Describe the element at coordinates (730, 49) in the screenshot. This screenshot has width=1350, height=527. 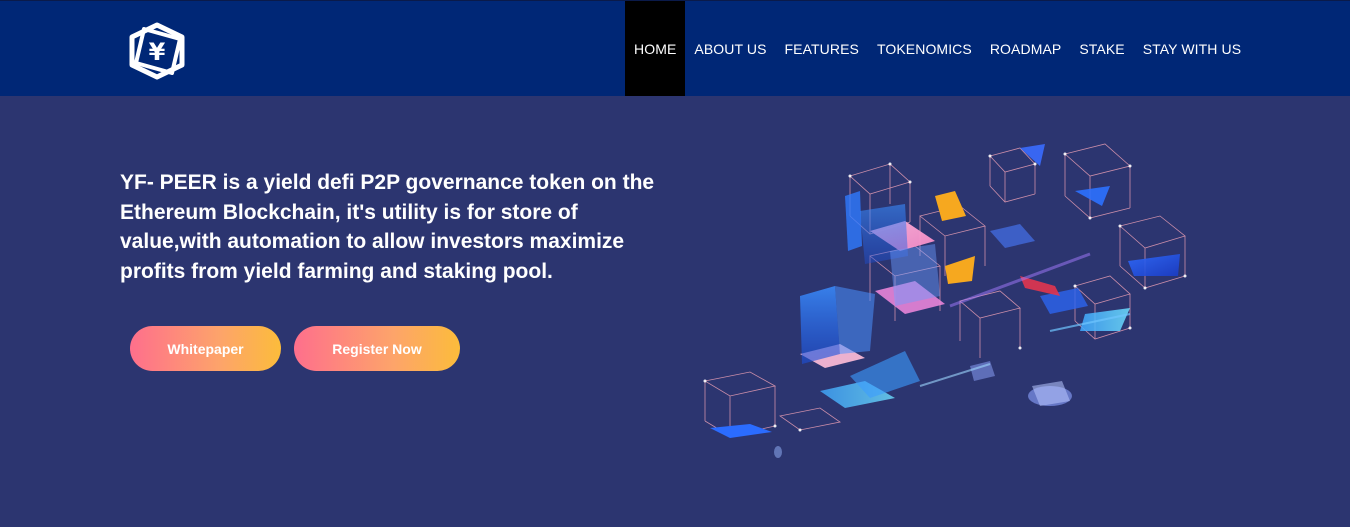
I see `nav-about-us: ABOUT US` at that location.